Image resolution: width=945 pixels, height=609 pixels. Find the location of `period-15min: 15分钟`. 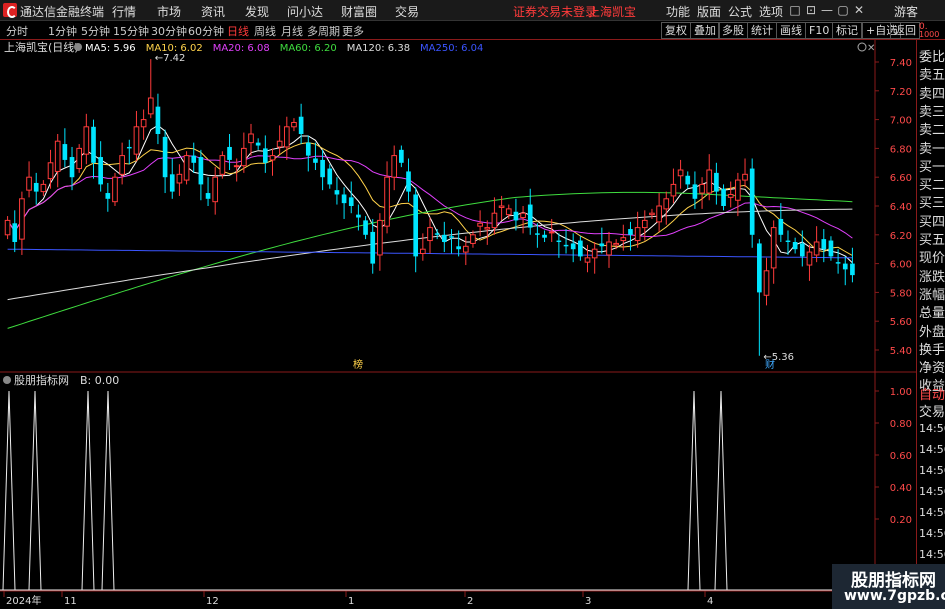

period-15min: 15分钟 is located at coordinates (131, 31).